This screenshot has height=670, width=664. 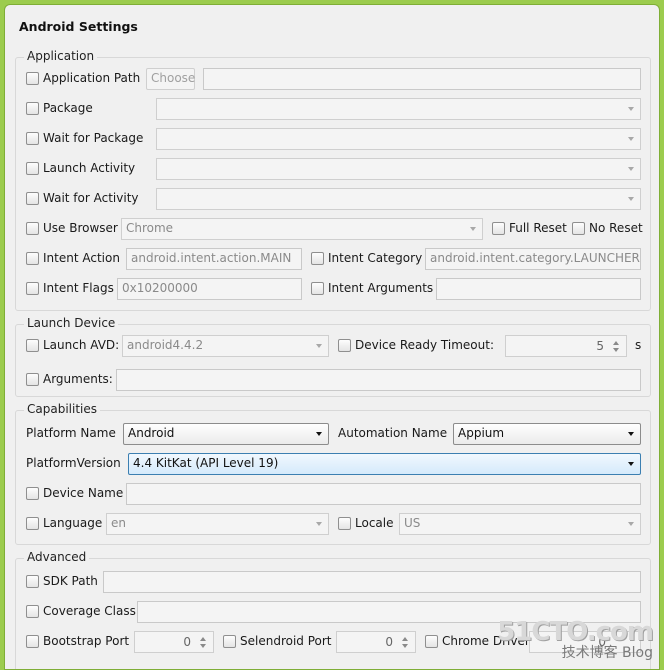 What do you see at coordinates (538, 289) in the screenshot?
I see `intent-arguments-field` at bounding box center [538, 289].